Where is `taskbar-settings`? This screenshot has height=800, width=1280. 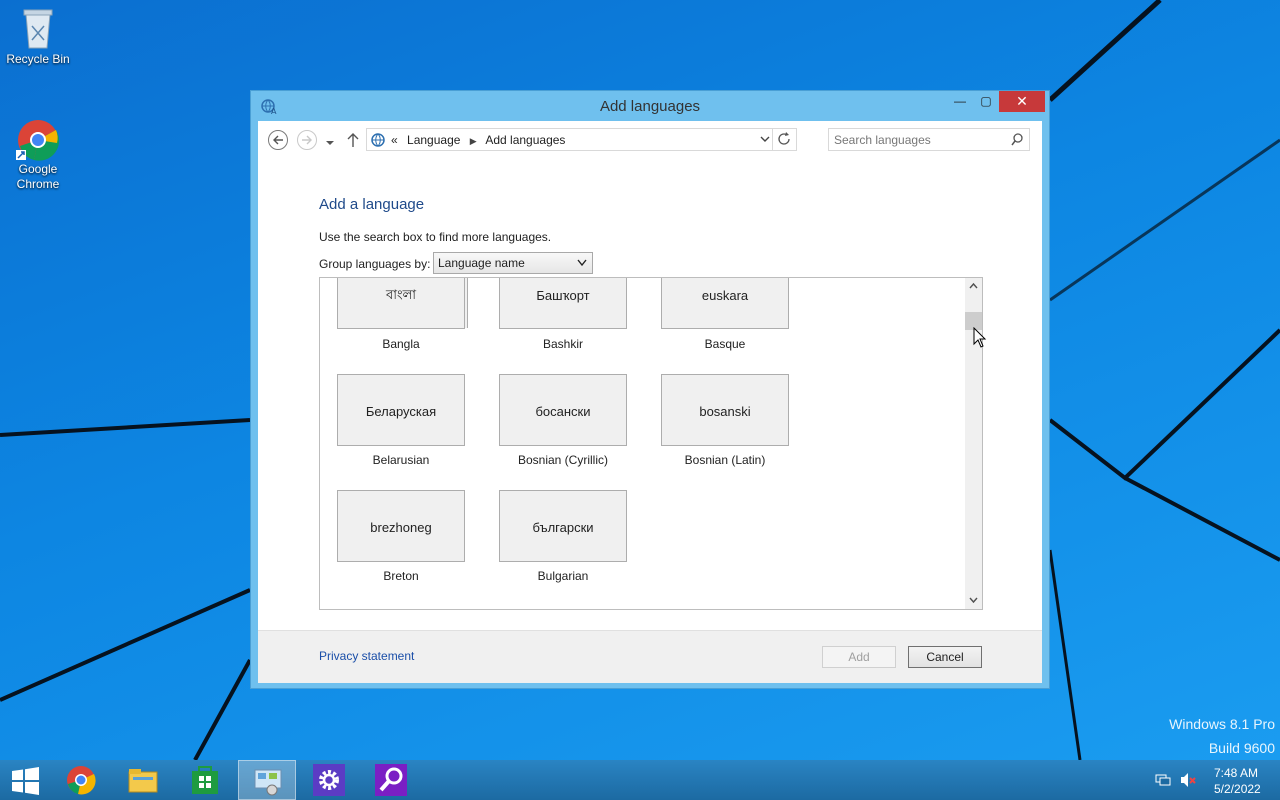
taskbar-settings is located at coordinates (329, 780).